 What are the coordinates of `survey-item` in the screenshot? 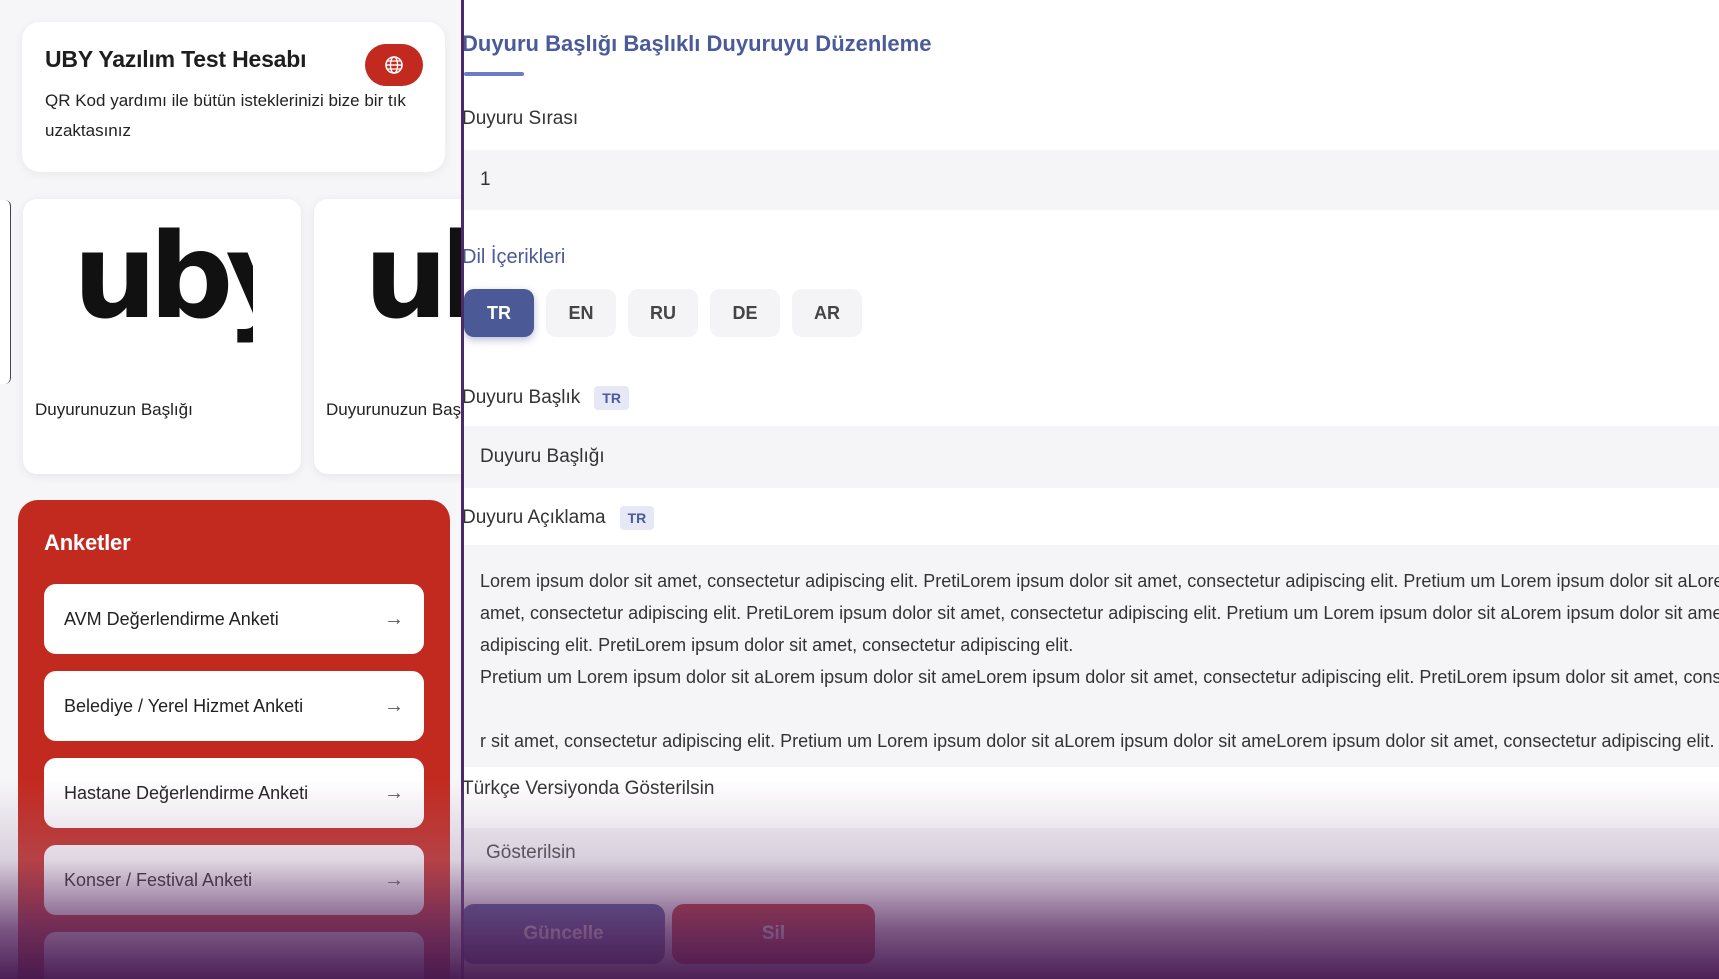 It's located at (234, 955).